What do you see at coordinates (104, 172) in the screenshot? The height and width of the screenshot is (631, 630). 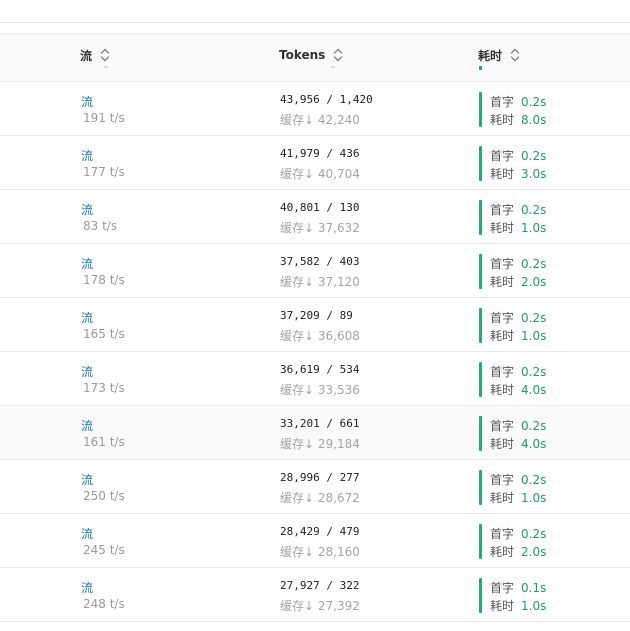 I see `stream-rate: 177 t/s` at bounding box center [104, 172].